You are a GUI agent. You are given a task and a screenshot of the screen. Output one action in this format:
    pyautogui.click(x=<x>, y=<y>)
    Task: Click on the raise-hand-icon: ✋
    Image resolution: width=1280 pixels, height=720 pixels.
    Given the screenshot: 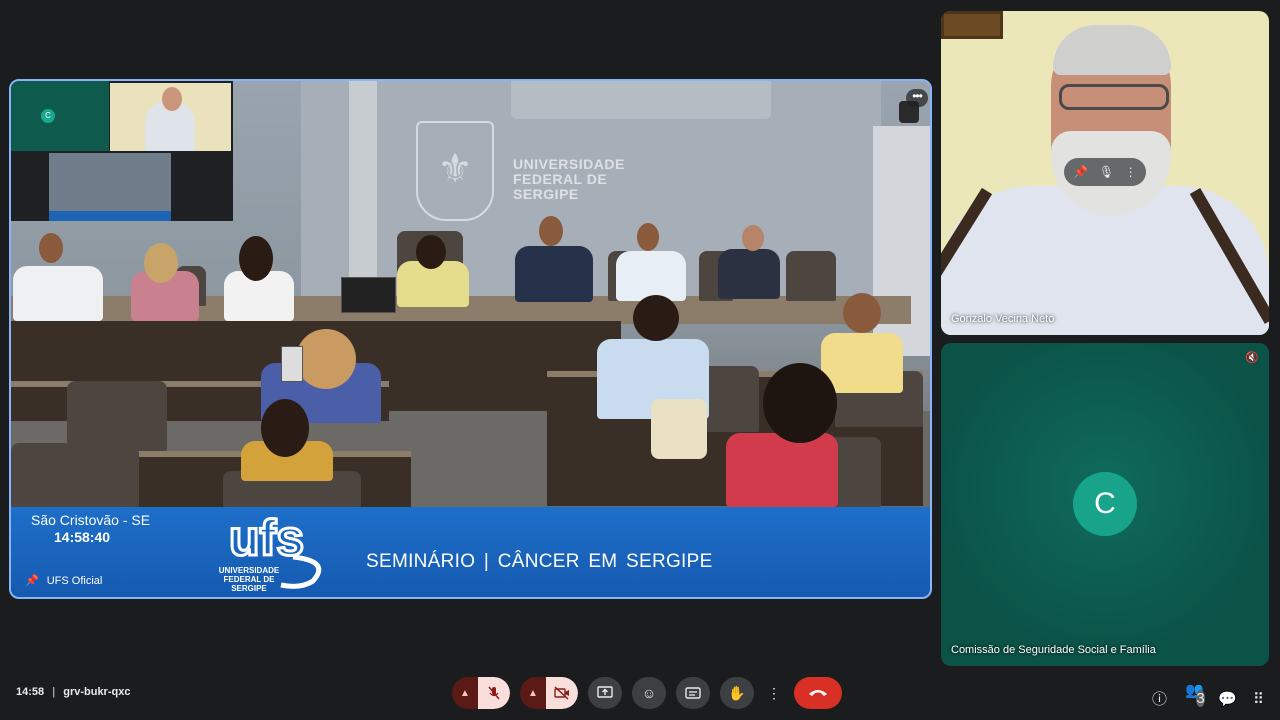 What is the action you would take?
    pyautogui.click(x=737, y=692)
    